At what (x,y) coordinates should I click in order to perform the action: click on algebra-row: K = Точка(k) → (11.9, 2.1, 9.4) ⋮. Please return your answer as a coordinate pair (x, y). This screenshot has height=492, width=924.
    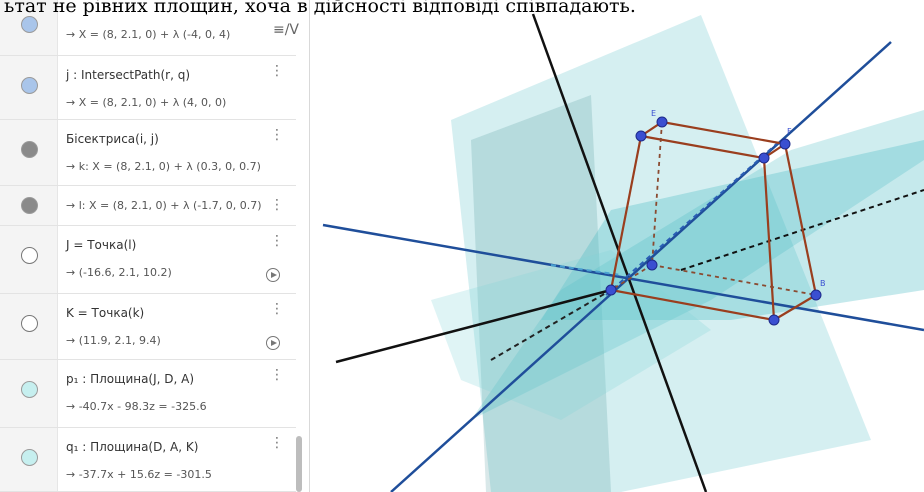
    Looking at the image, I should click on (148, 327).